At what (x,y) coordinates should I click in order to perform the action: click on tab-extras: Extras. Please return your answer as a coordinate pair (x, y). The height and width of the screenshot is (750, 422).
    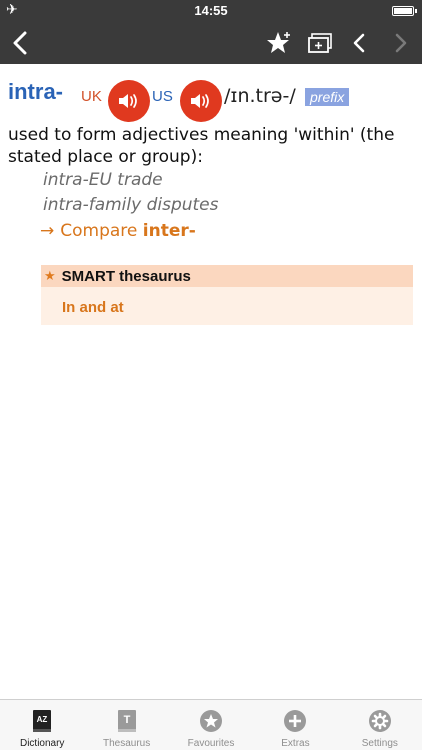
    Looking at the image, I should click on (295, 725).